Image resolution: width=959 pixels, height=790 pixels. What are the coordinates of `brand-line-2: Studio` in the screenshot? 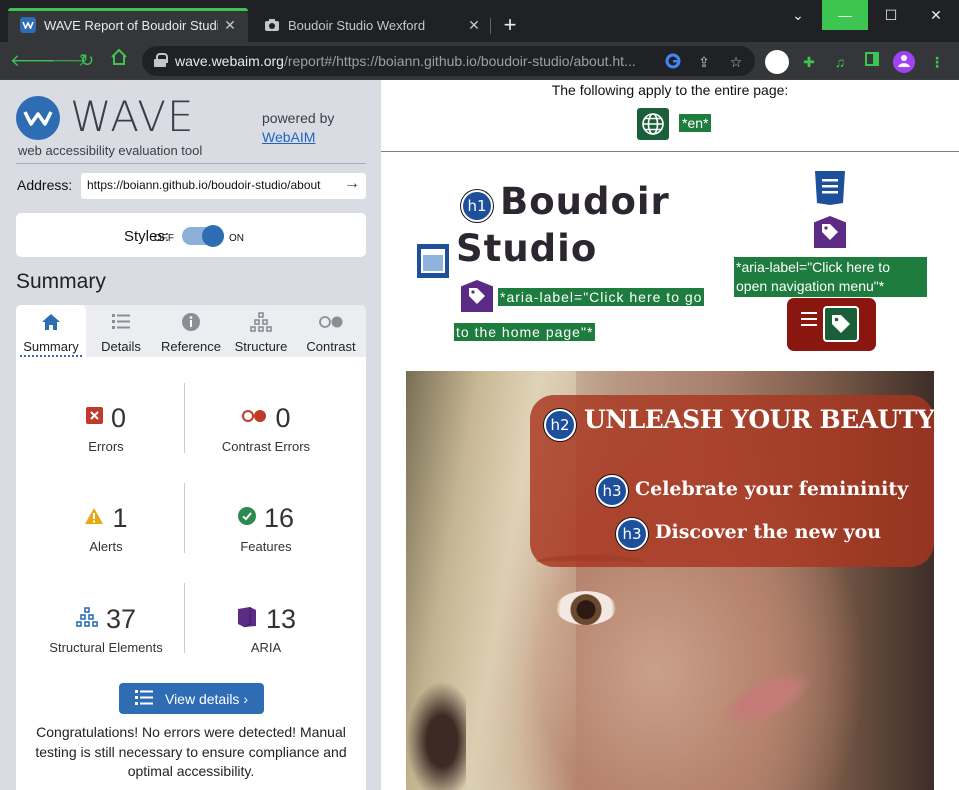 It's located at (526, 248).